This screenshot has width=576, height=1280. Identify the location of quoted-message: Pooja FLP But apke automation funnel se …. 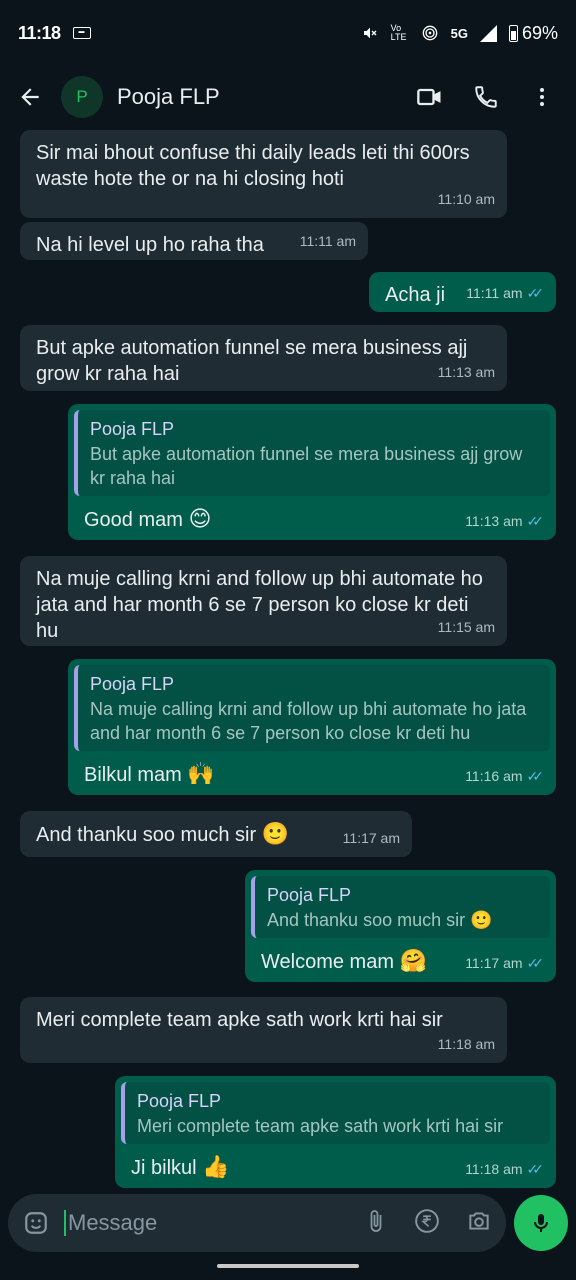
(312, 453).